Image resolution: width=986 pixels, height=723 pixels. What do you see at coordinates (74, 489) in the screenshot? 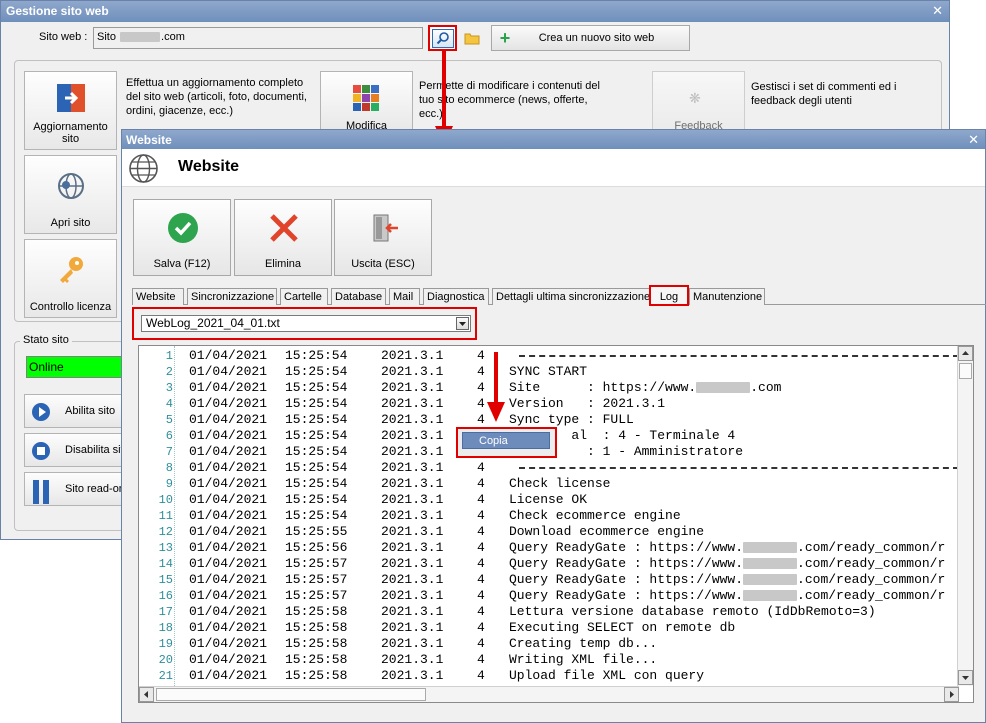
I see `readonly-site-button: Sito read-only` at bounding box center [74, 489].